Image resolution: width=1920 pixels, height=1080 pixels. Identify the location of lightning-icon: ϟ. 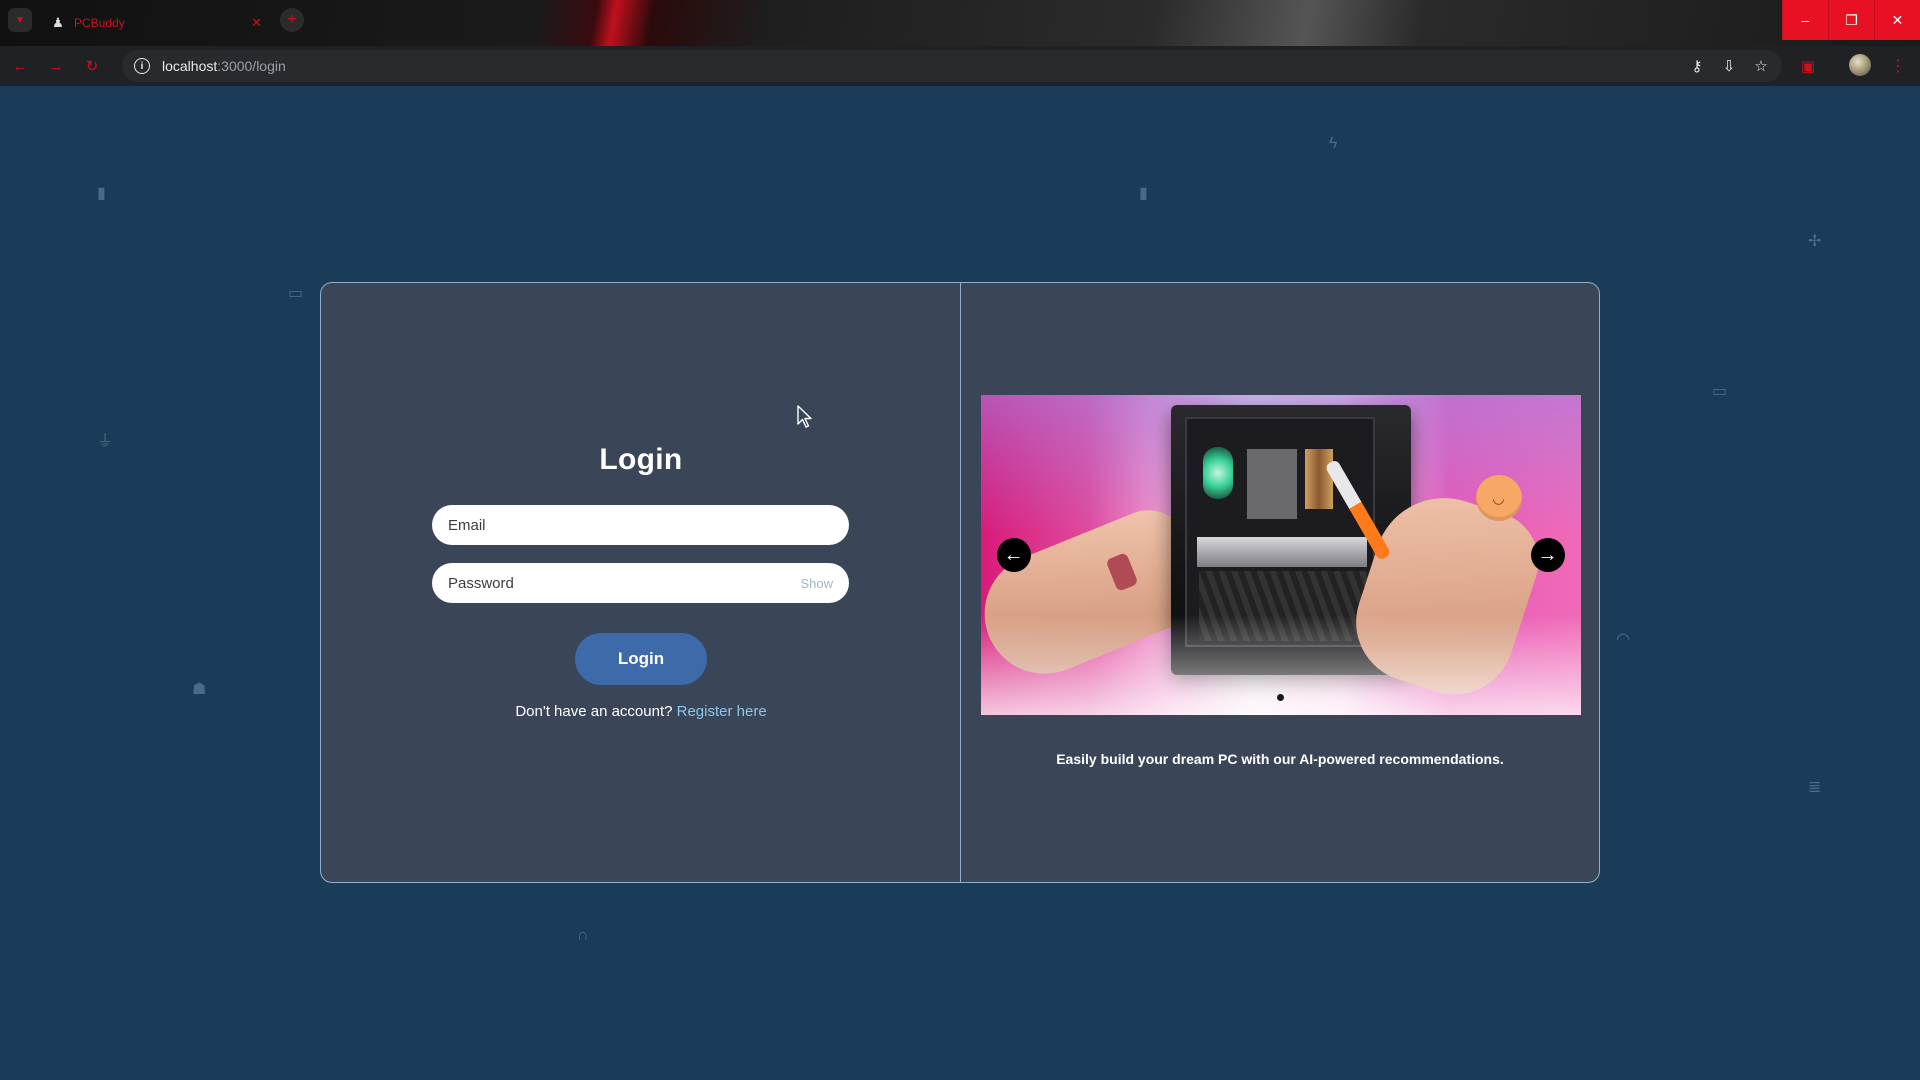
(1333, 143).